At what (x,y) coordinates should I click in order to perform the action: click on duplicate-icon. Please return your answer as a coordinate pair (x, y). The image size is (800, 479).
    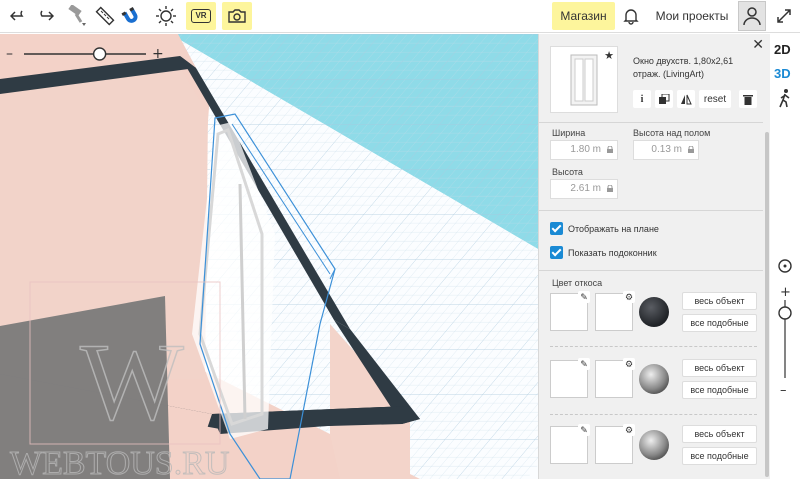
    Looking at the image, I should click on (663, 98).